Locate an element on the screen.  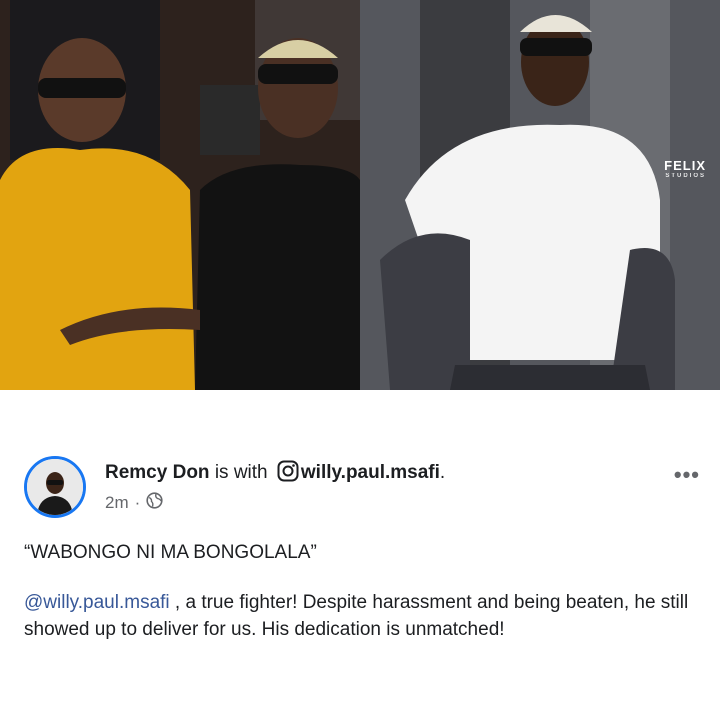
tagged-suffix: . is located at coordinates (442, 472).